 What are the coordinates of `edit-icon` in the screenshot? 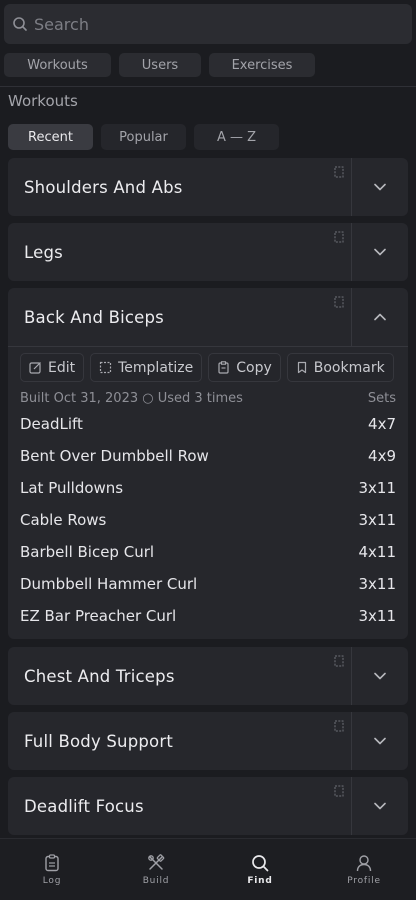 It's located at (35, 367).